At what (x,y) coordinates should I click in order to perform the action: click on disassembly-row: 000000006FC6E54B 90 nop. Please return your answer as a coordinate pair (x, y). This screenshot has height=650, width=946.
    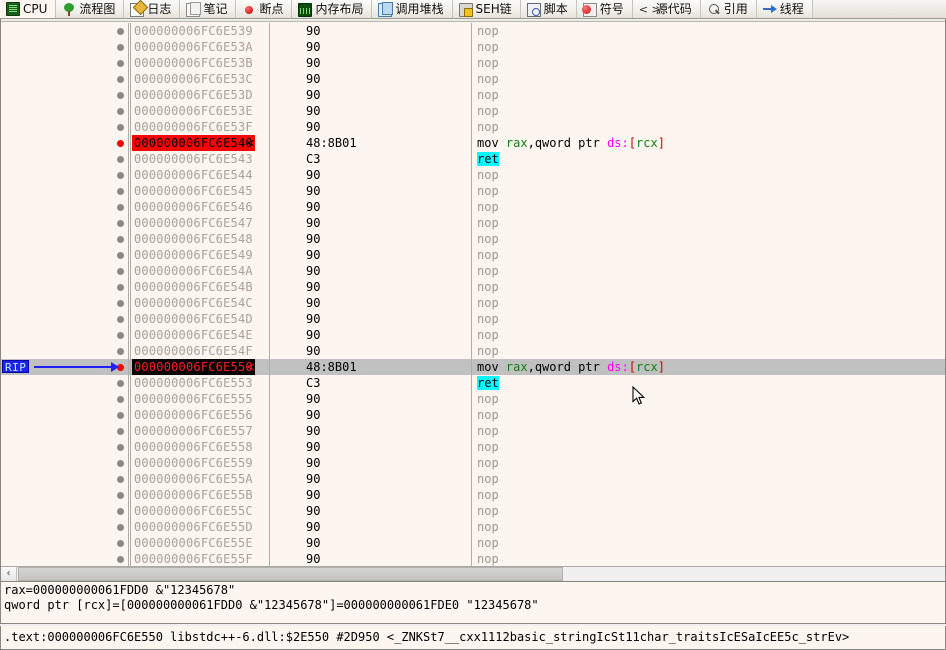
    Looking at the image, I should click on (473, 287).